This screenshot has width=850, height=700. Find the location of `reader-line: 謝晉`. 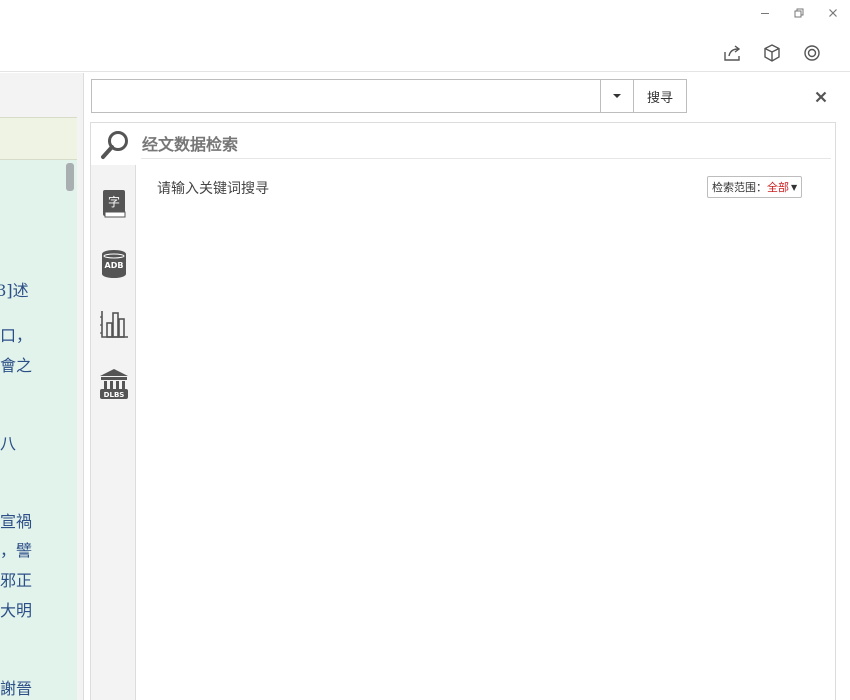

reader-line: 謝晉 is located at coordinates (16, 688).